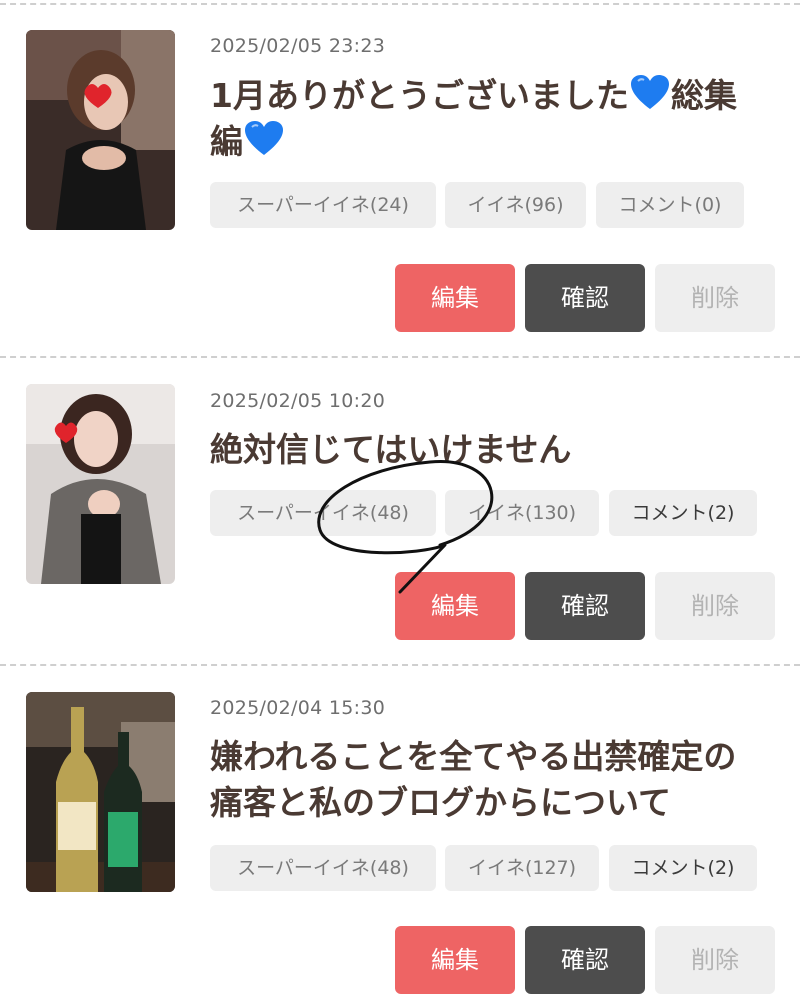 This screenshot has height=1000, width=800. I want to click on post-title-text-cont: 総集, so click(703, 95).